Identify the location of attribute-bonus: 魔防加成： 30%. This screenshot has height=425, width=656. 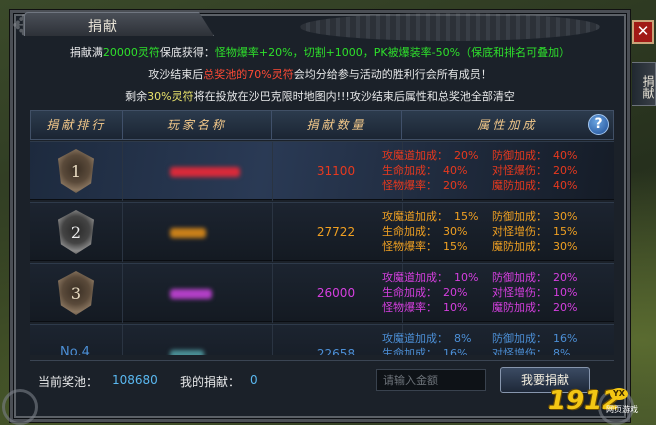
(534, 246).